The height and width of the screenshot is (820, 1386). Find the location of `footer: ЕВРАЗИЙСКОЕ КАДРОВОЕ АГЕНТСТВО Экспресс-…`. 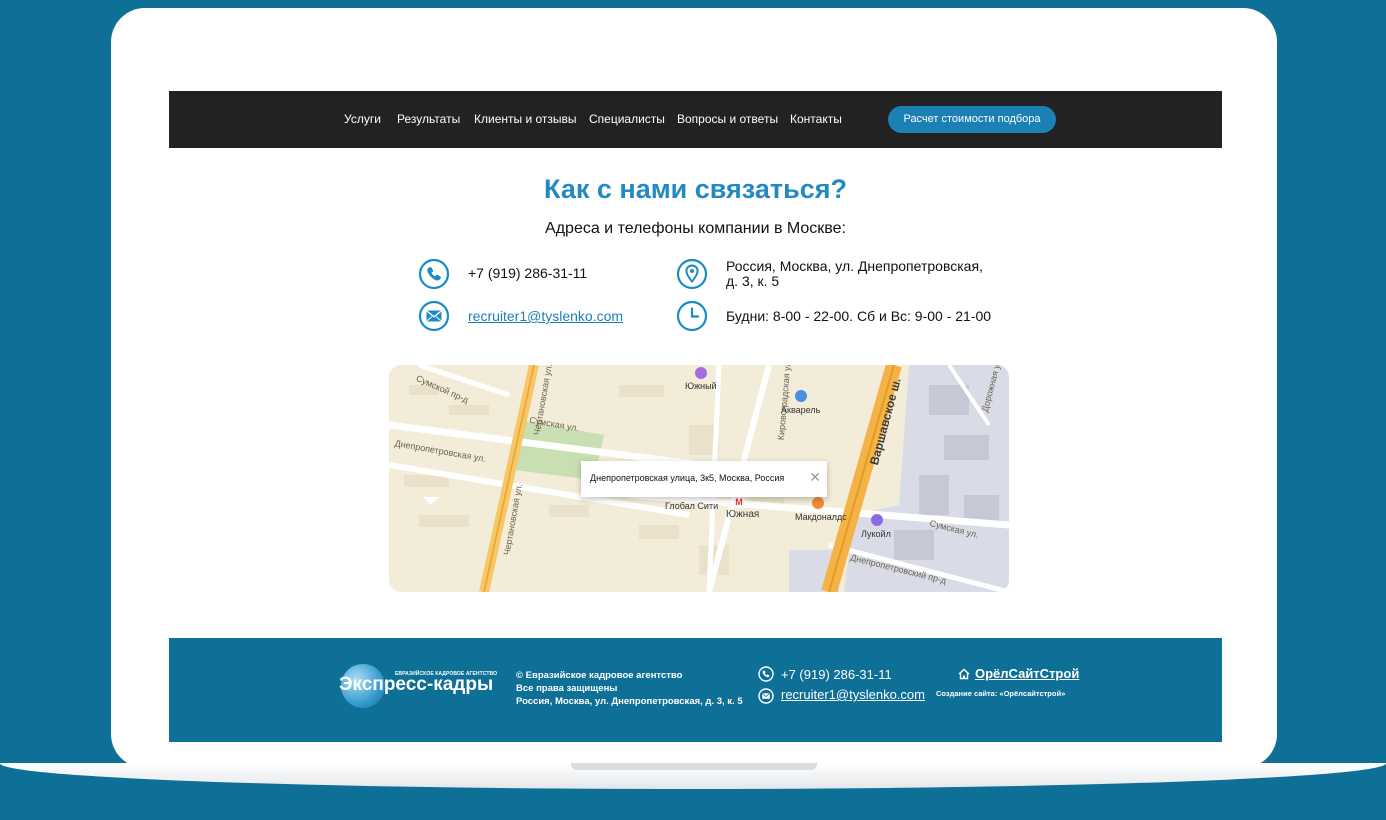

footer: ЕВРАЗИЙСКОЕ КАДРОВОЕ АГЕНТСТВО Экспресс-… is located at coordinates (695, 690).